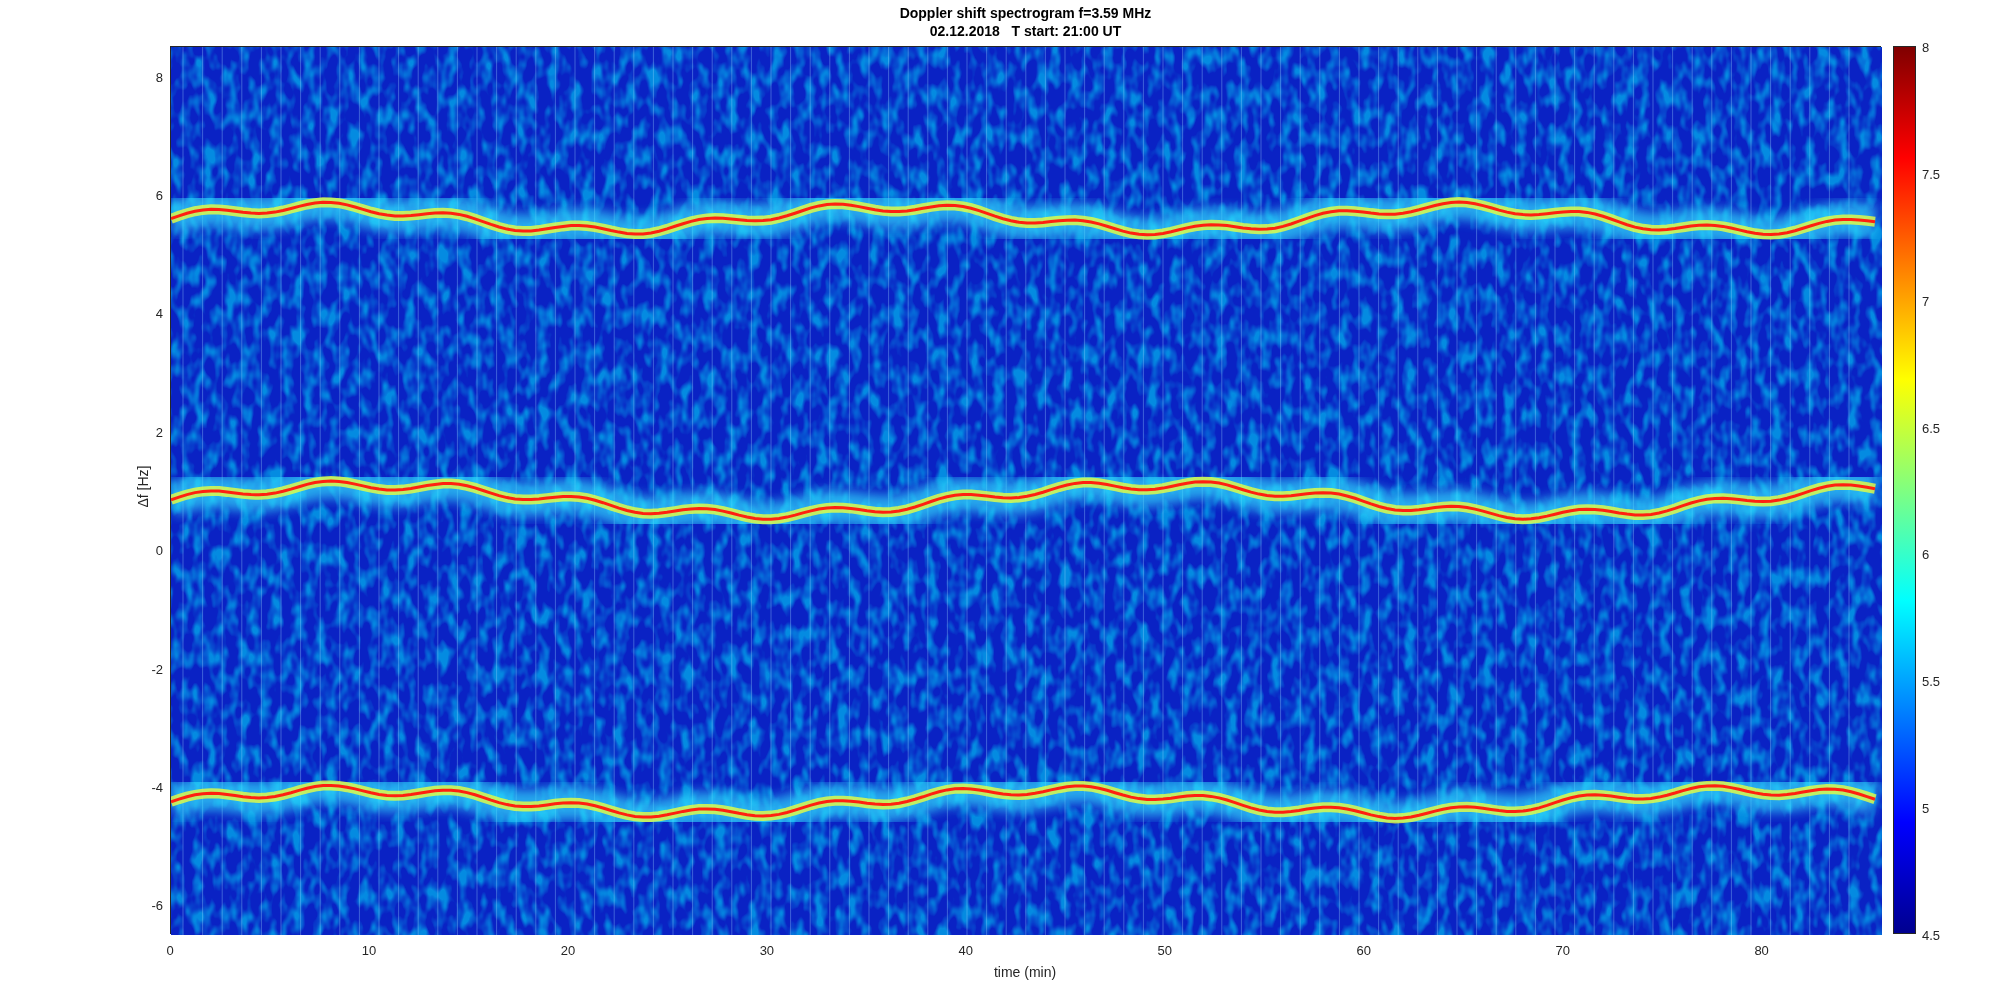 The width and height of the screenshot is (2000, 1003). Describe the element at coordinates (1363, 951) in the screenshot. I see `x-tick-label: 60` at that location.